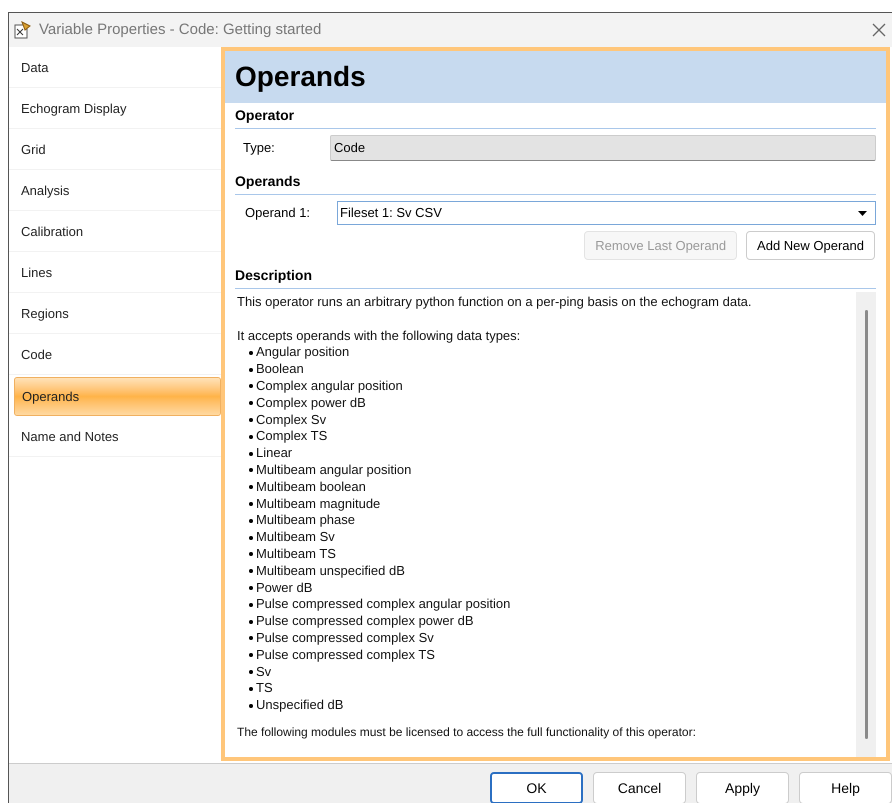 The width and height of the screenshot is (892, 803). I want to click on data-type-item: Pulse compressed complex Sv, so click(345, 638).